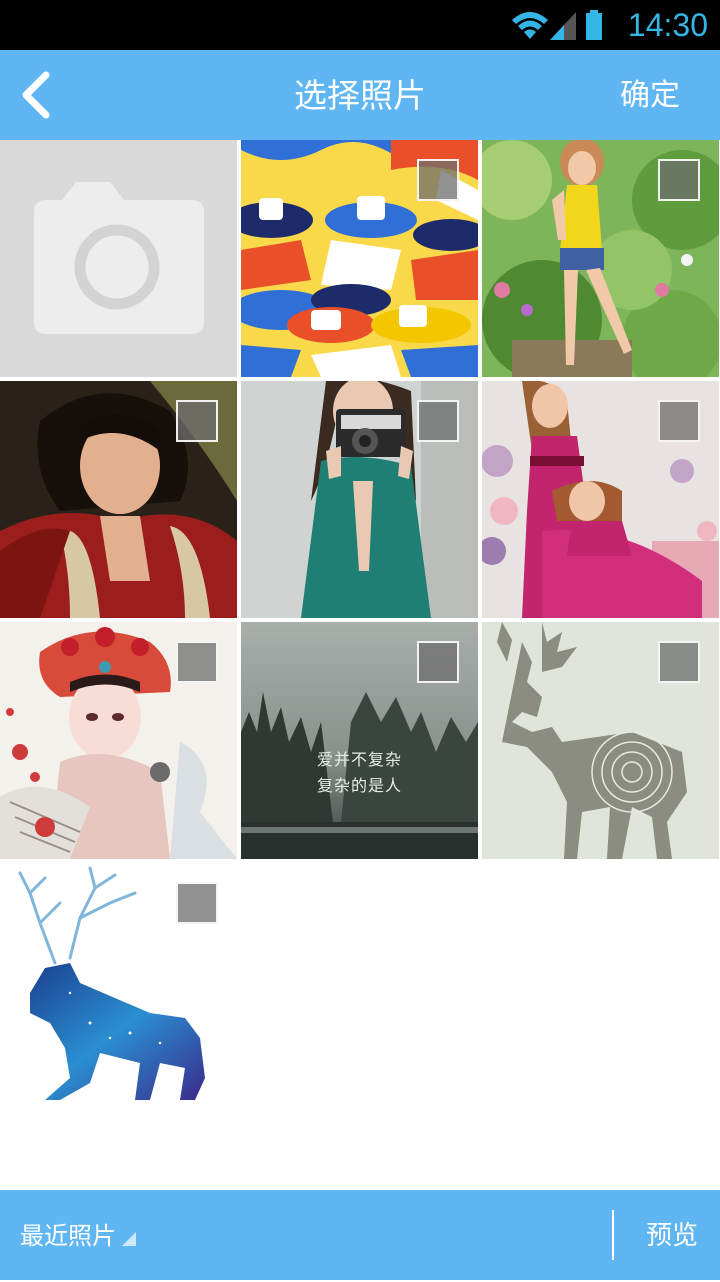 Image resolution: width=720 pixels, height=1282 pixels. I want to click on photo-caption-line: 爱并不复杂, so click(359, 759).